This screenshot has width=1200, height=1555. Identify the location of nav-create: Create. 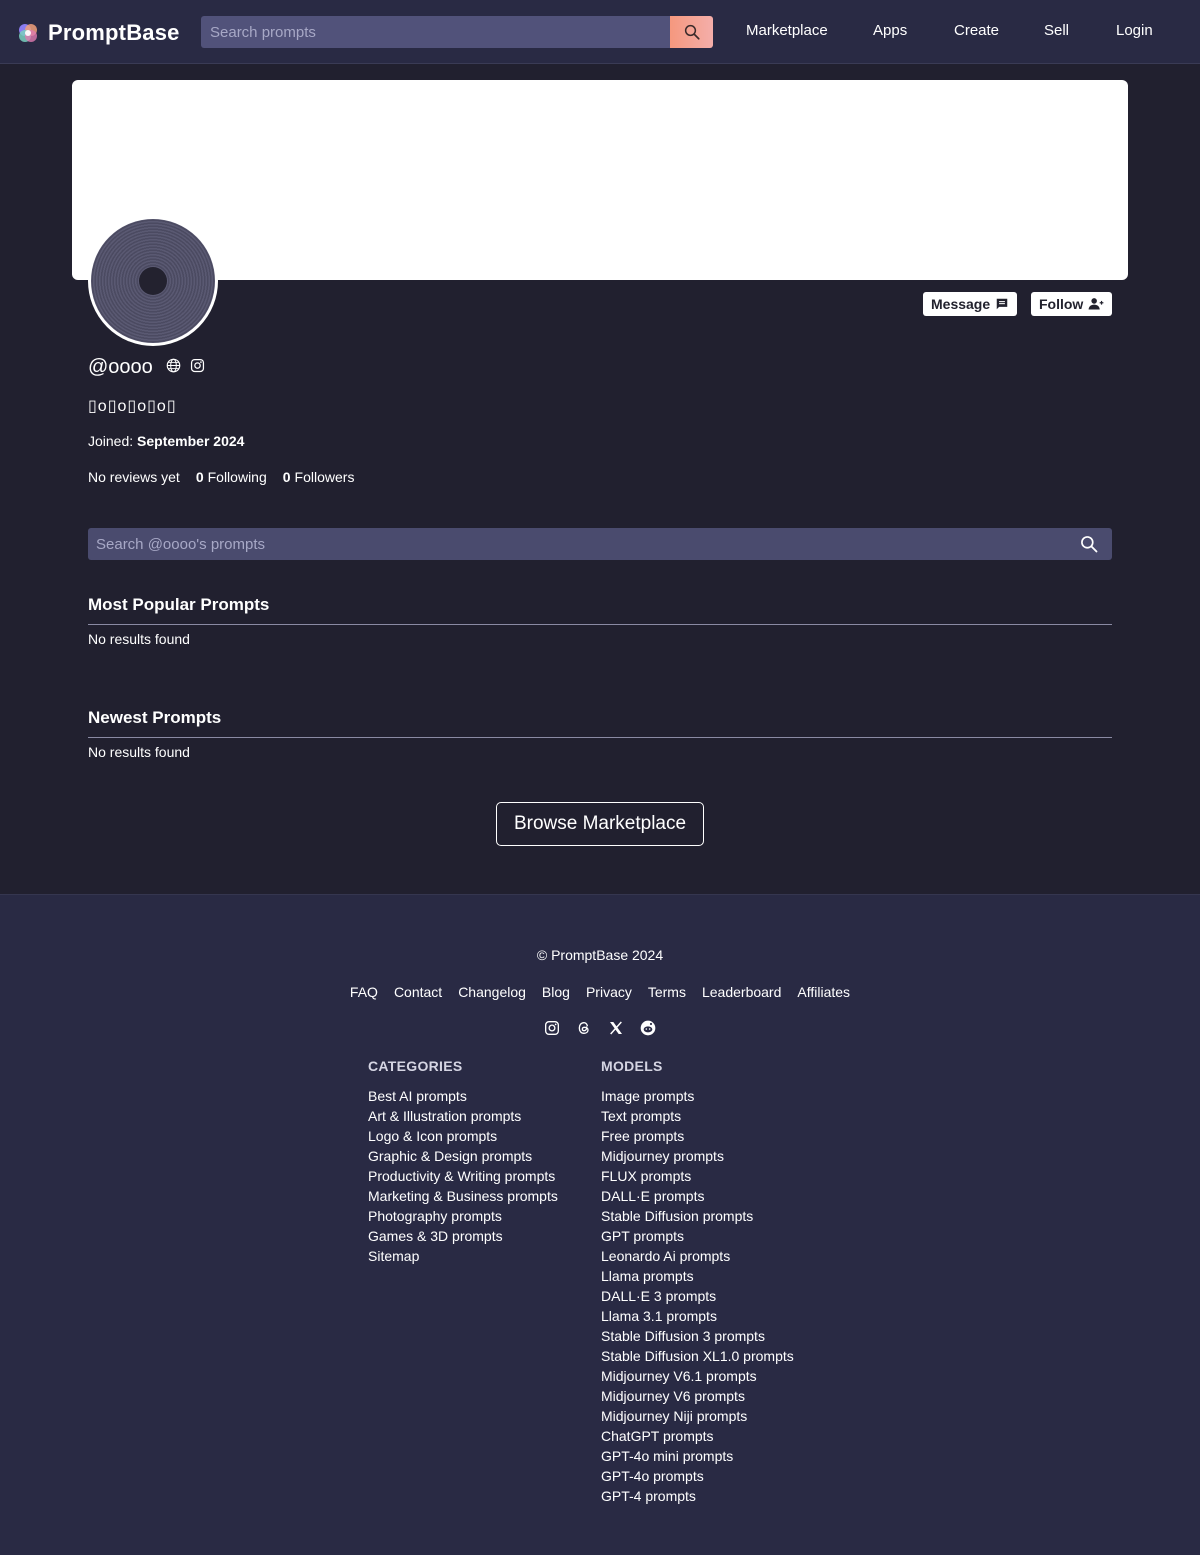
(976, 30).